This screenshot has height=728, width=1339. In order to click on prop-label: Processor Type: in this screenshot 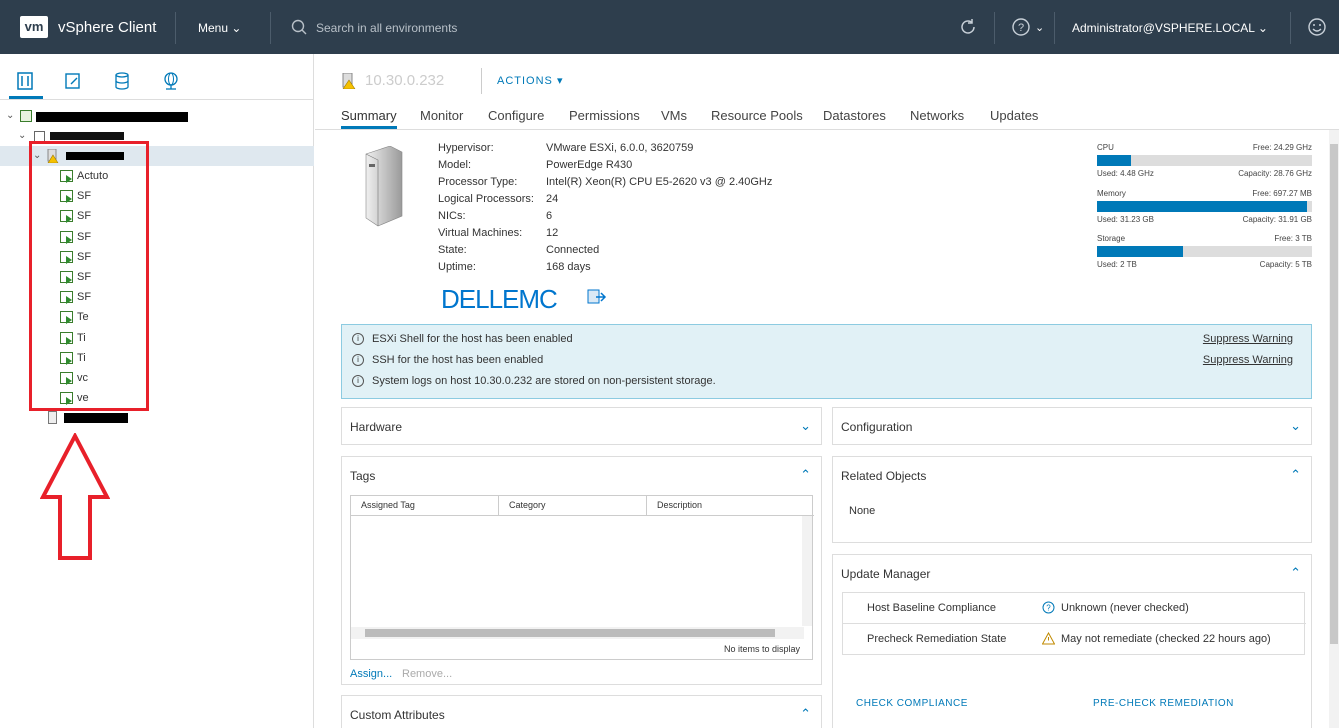, I will do `click(478, 182)`.